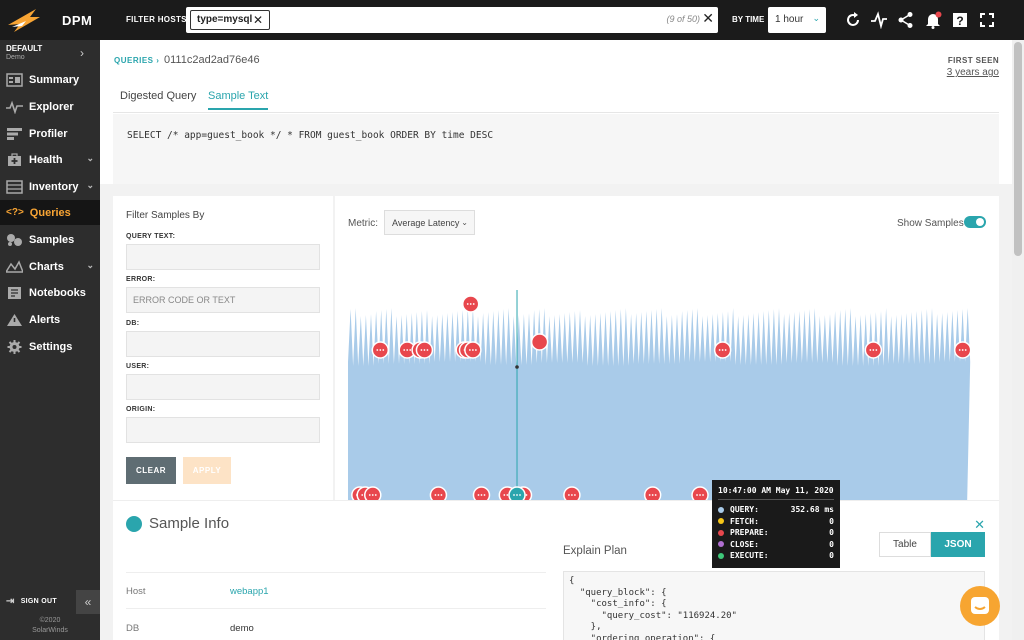  I want to click on copyright: ©2020 SolarWinds, so click(50, 626).